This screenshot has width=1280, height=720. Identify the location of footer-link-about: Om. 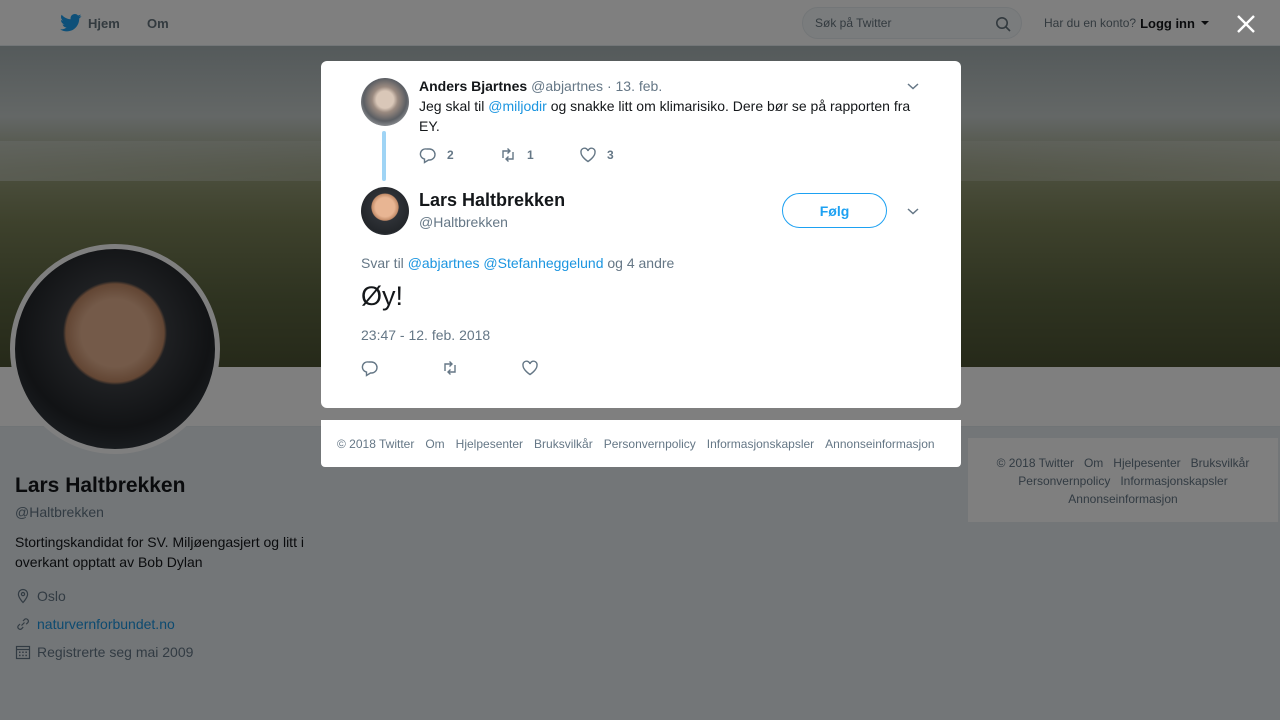
(434, 444).